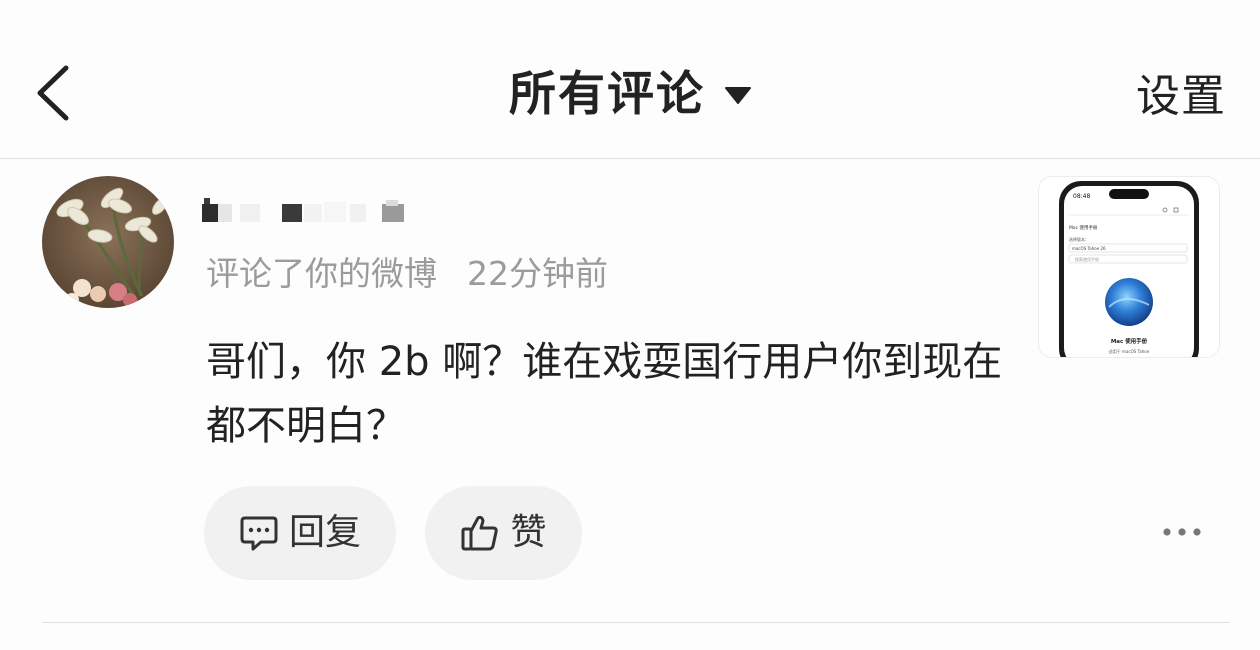 Image resolution: width=1260 pixels, height=650 pixels. I want to click on more-dots-icon, so click(1182, 532).